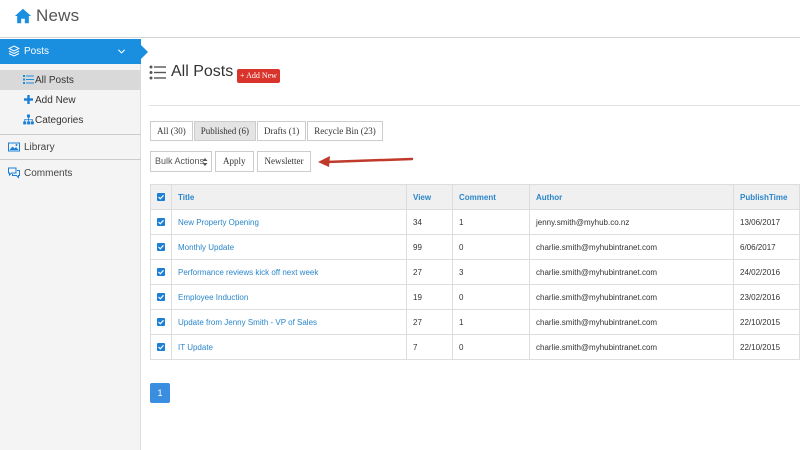 Image resolution: width=800 pixels, height=450 pixels. What do you see at coordinates (191, 72) in the screenshot?
I see `page-header: All Posts` at bounding box center [191, 72].